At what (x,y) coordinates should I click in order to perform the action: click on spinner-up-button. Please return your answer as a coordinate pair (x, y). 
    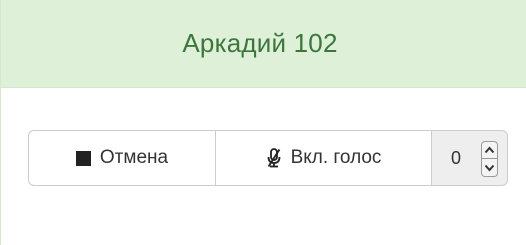
    Looking at the image, I should click on (489, 150).